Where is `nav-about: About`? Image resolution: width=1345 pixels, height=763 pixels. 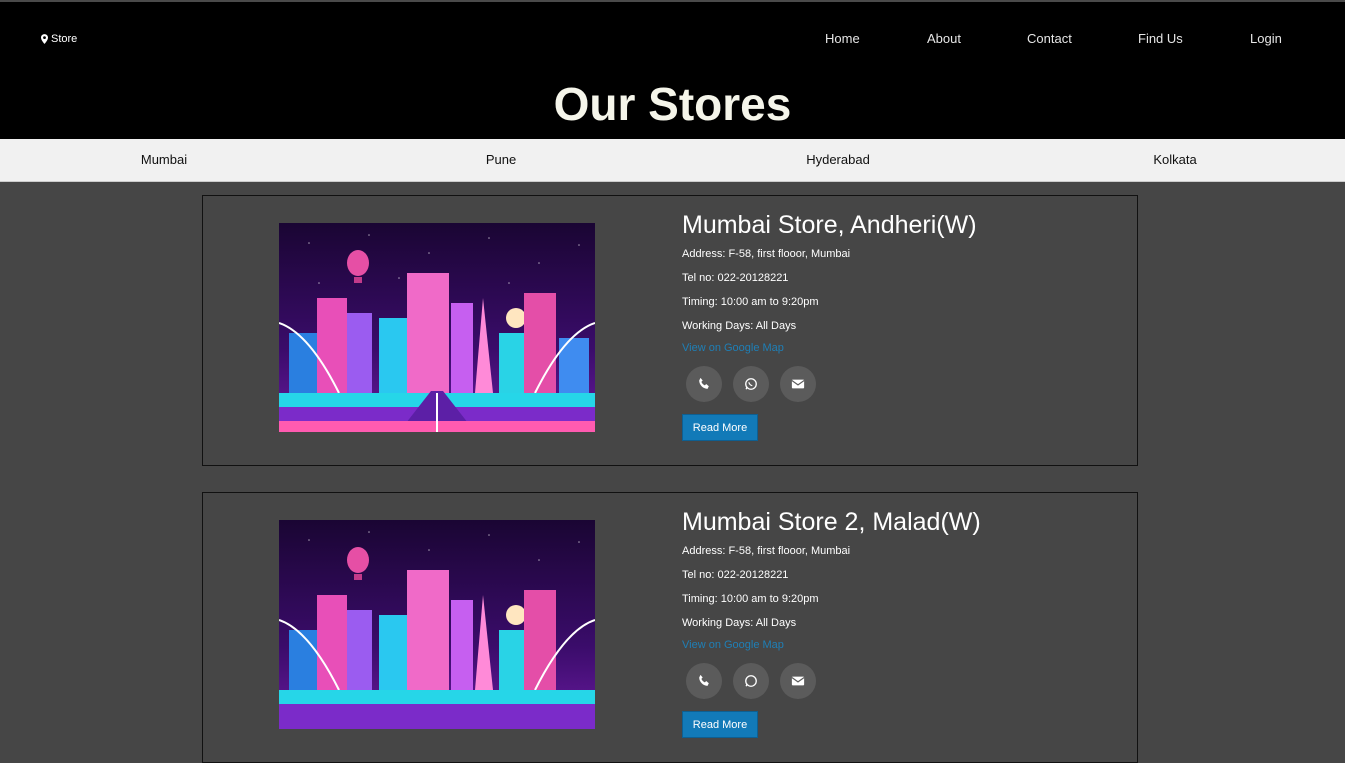 nav-about: About is located at coordinates (944, 38).